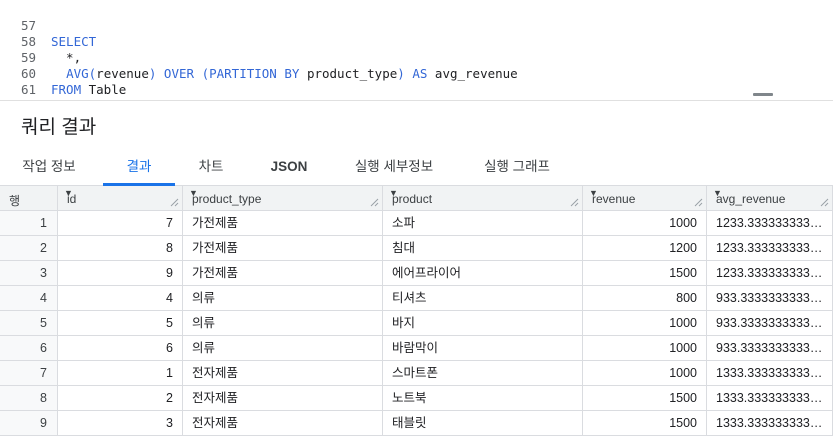 This screenshot has width=833, height=442. Describe the element at coordinates (63, 73) in the screenshot. I see `code-line-60: 60 FROM Table` at that location.